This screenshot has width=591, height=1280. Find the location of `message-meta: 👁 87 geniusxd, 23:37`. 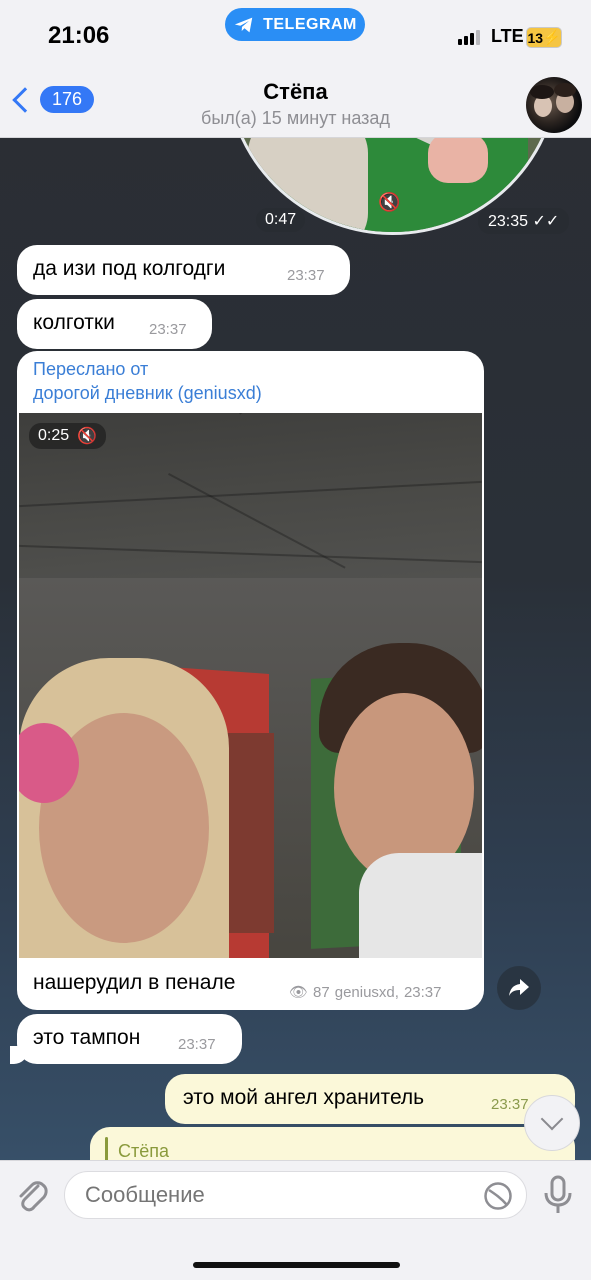

message-meta: 👁 87 geniusxd, 23:37 is located at coordinates (365, 992).